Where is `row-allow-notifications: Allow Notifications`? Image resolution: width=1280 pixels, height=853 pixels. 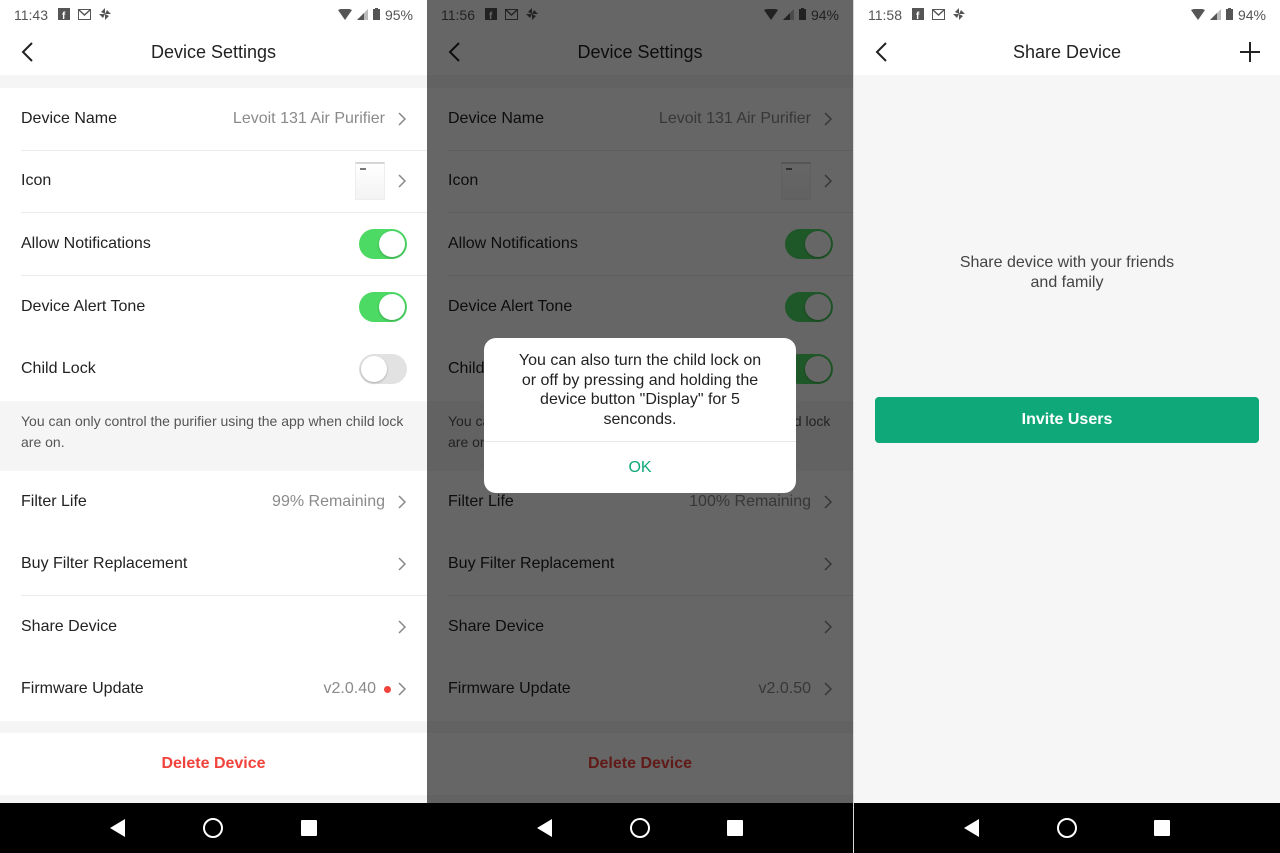
row-allow-notifications: Allow Notifications is located at coordinates (224, 244).